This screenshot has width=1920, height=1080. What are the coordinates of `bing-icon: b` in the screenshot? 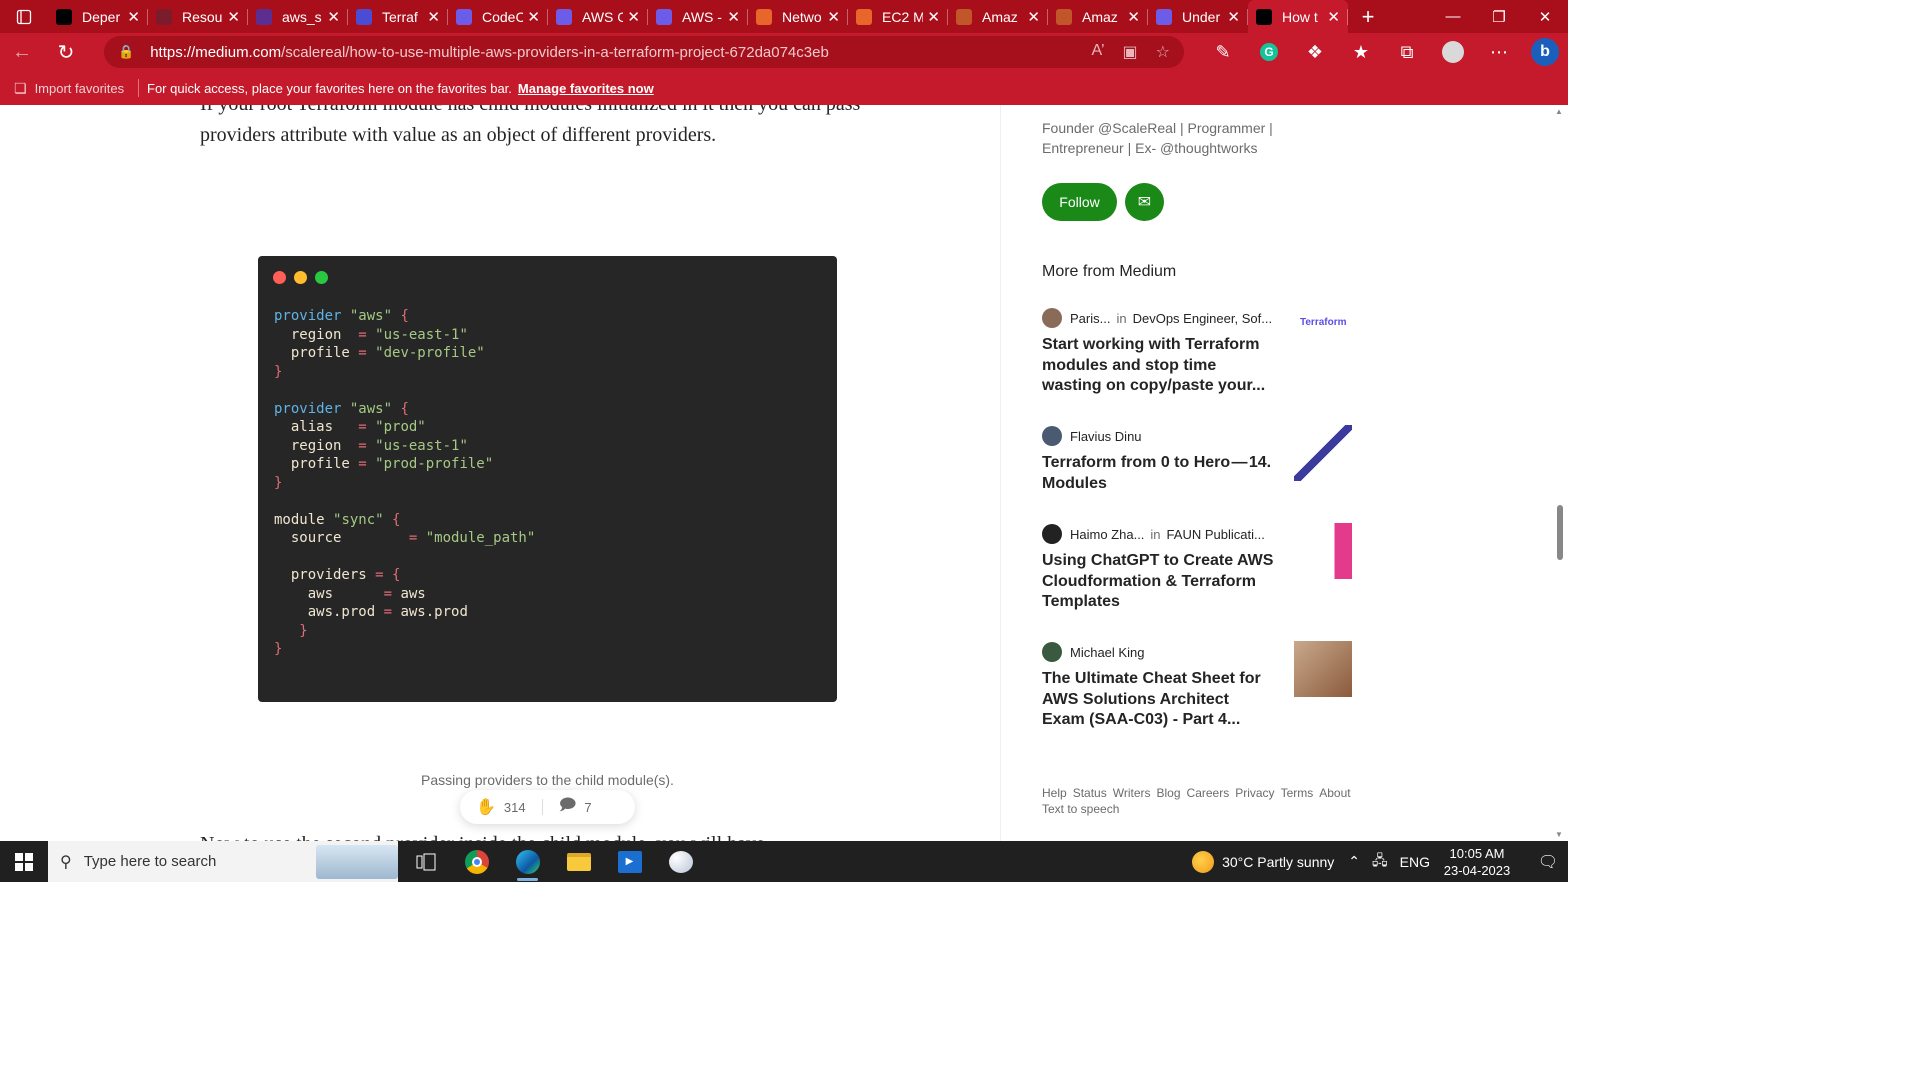 It's located at (1545, 52).